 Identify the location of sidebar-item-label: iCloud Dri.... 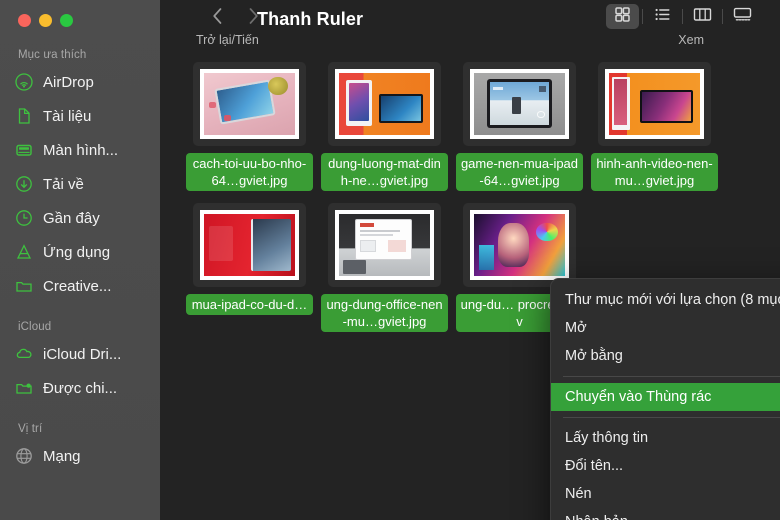
(82, 354).